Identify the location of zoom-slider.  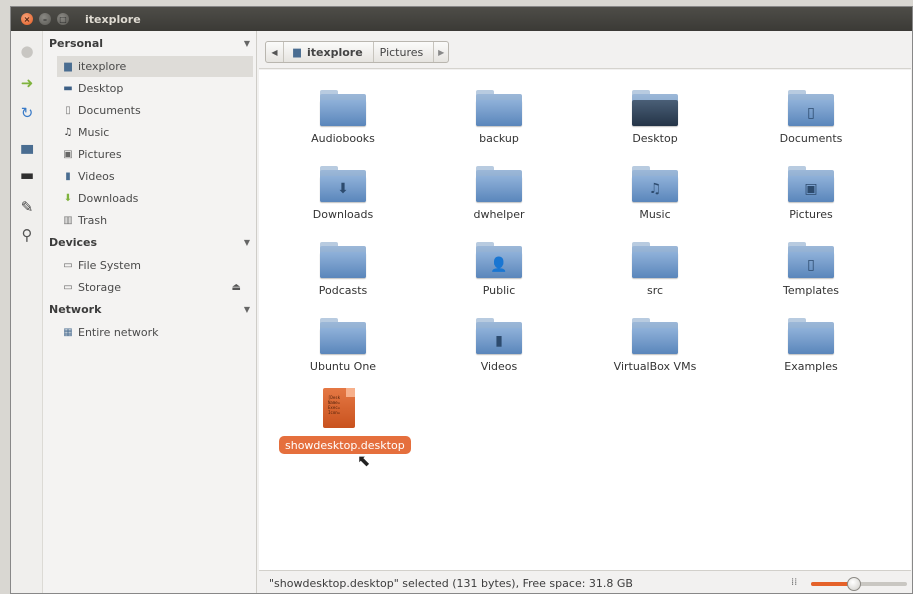
(859, 584).